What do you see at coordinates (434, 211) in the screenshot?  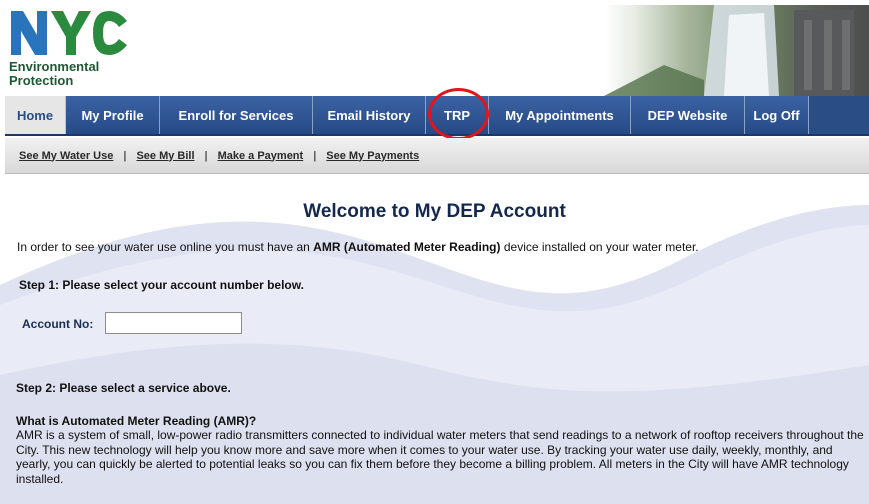 I see `page-title: Welcome to My DEP Account` at bounding box center [434, 211].